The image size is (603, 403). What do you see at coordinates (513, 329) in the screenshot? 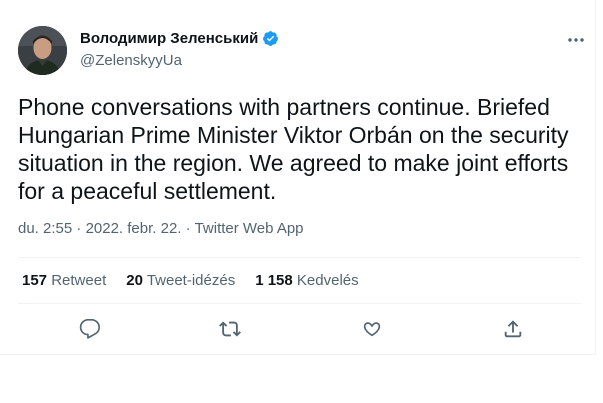
I see `share-icon` at bounding box center [513, 329].